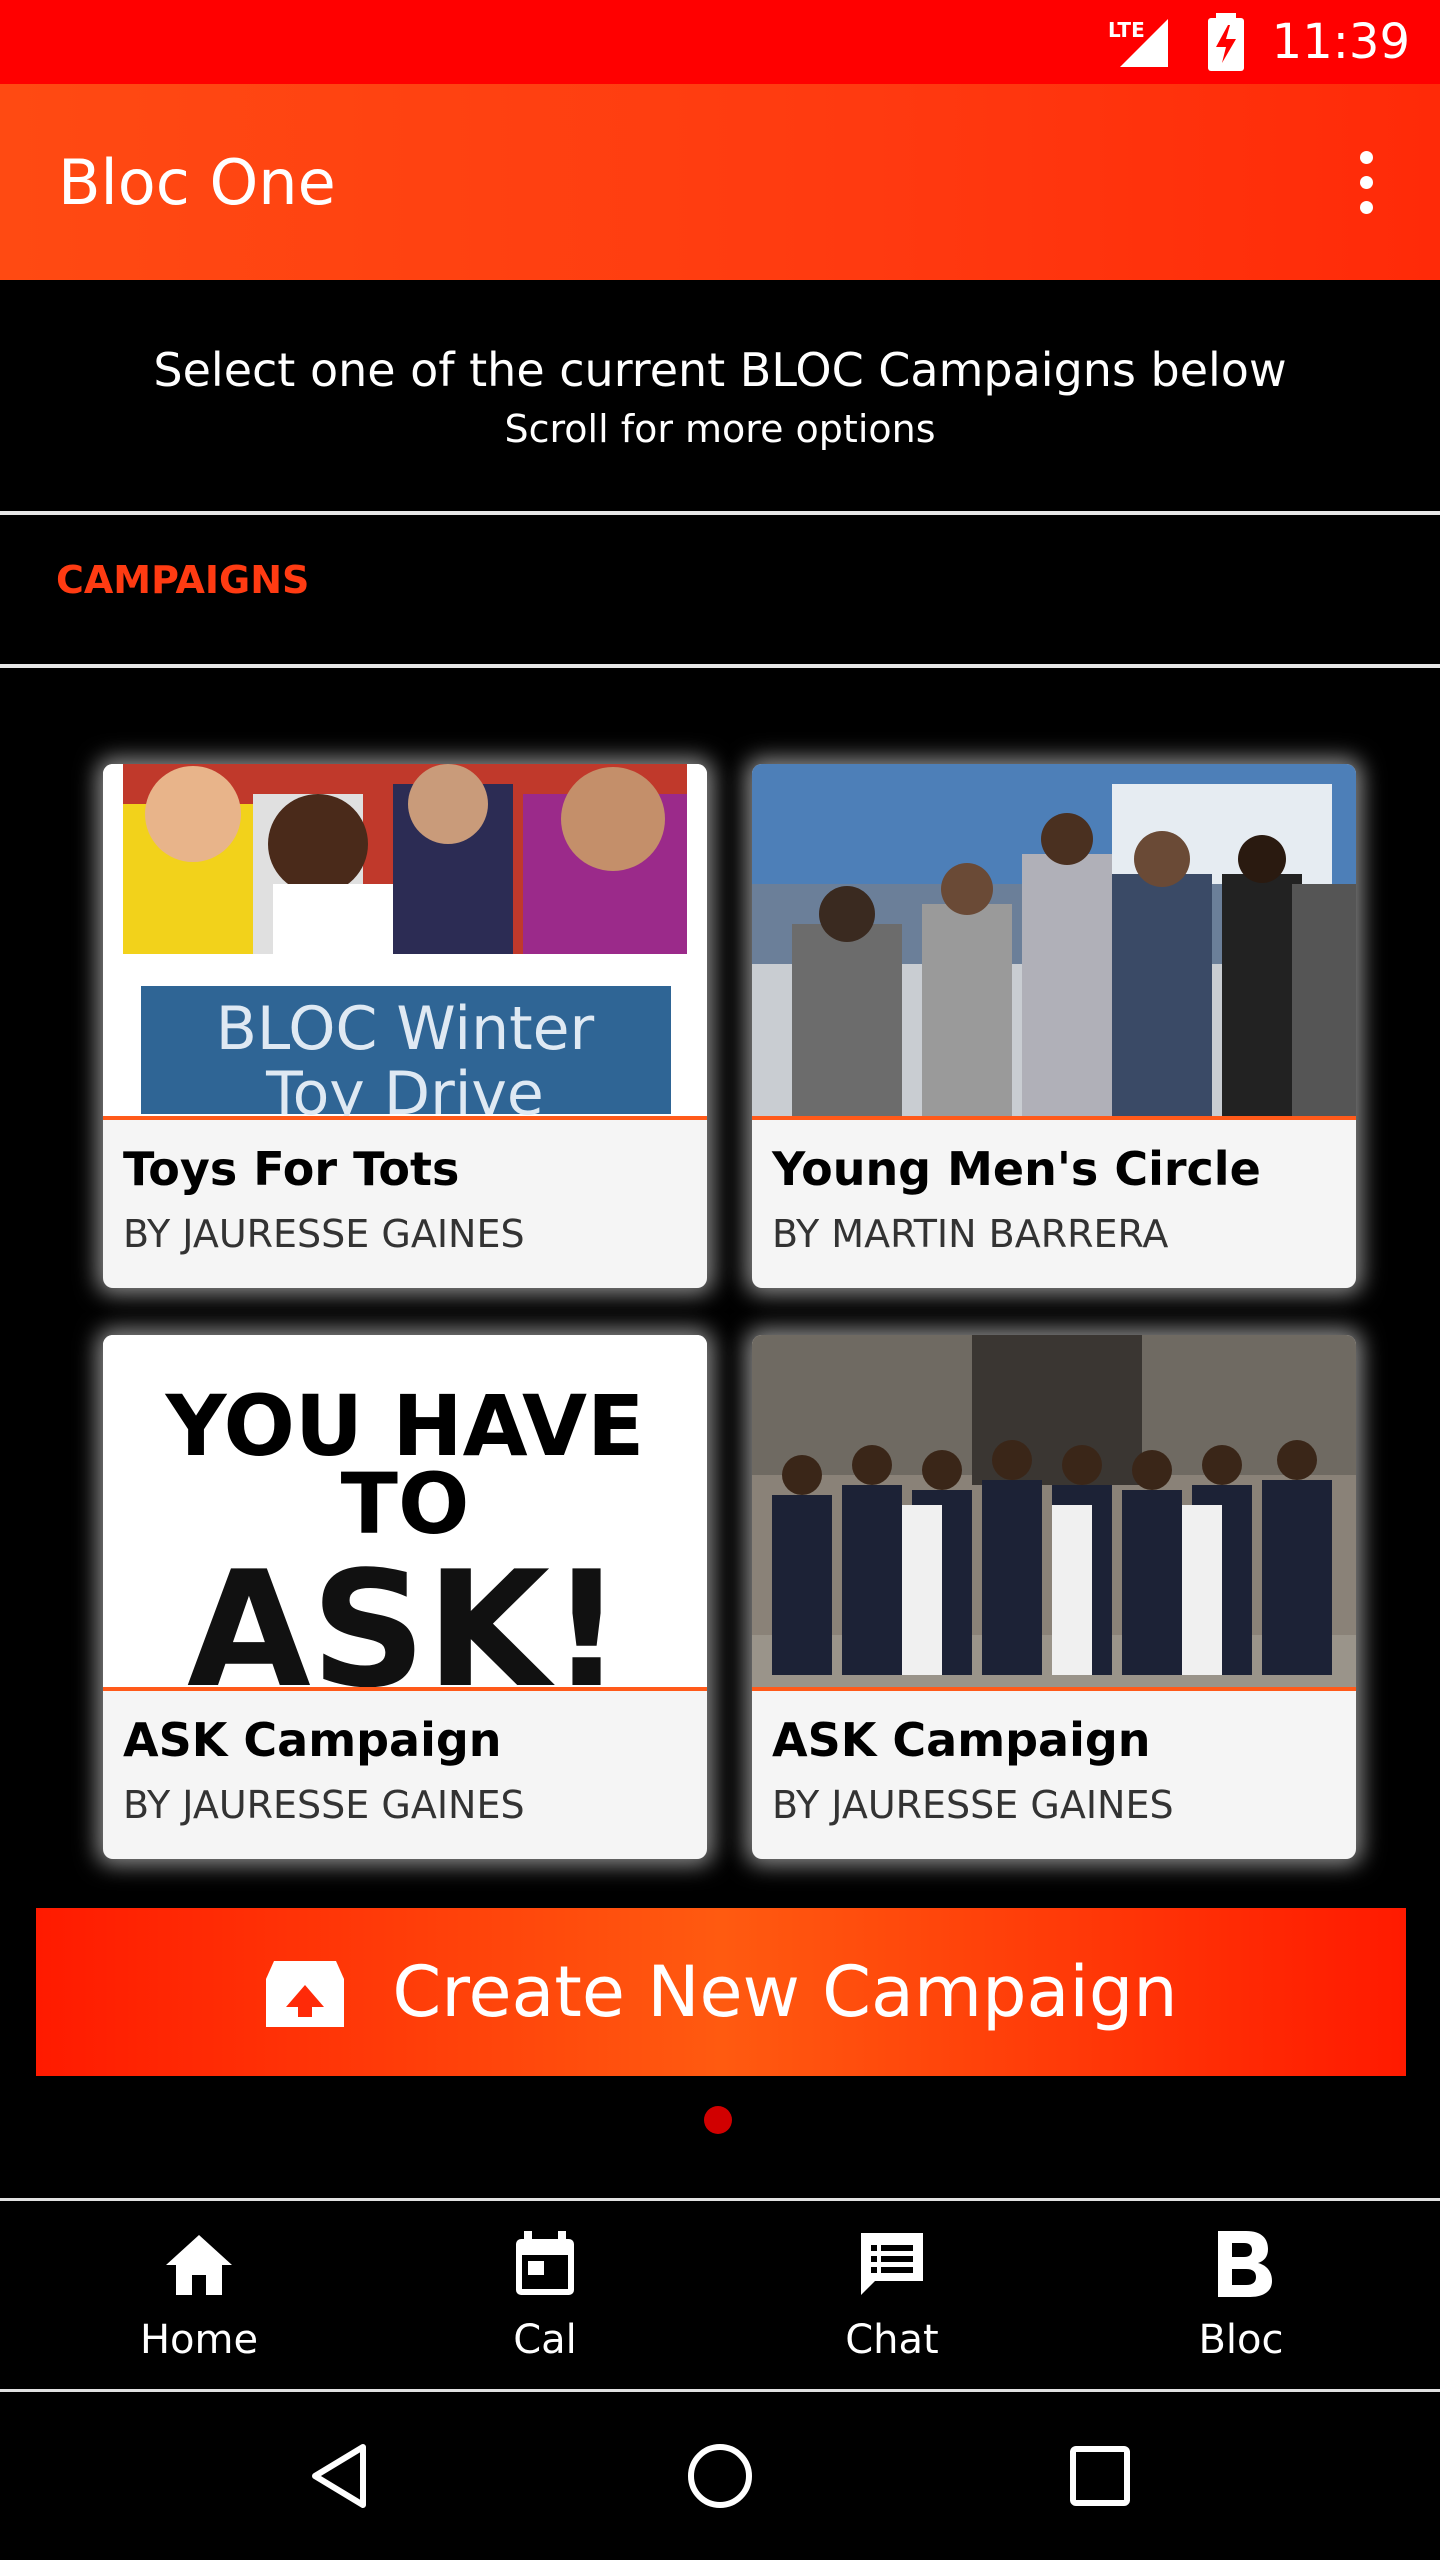 The width and height of the screenshot is (1440, 2560). Describe the element at coordinates (892, 2340) in the screenshot. I see `nav-label: Chat` at that location.